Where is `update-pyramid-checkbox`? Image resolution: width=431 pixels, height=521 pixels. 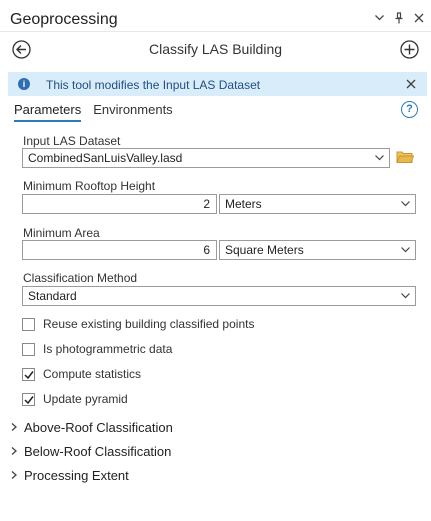 update-pyramid-checkbox is located at coordinates (28, 399).